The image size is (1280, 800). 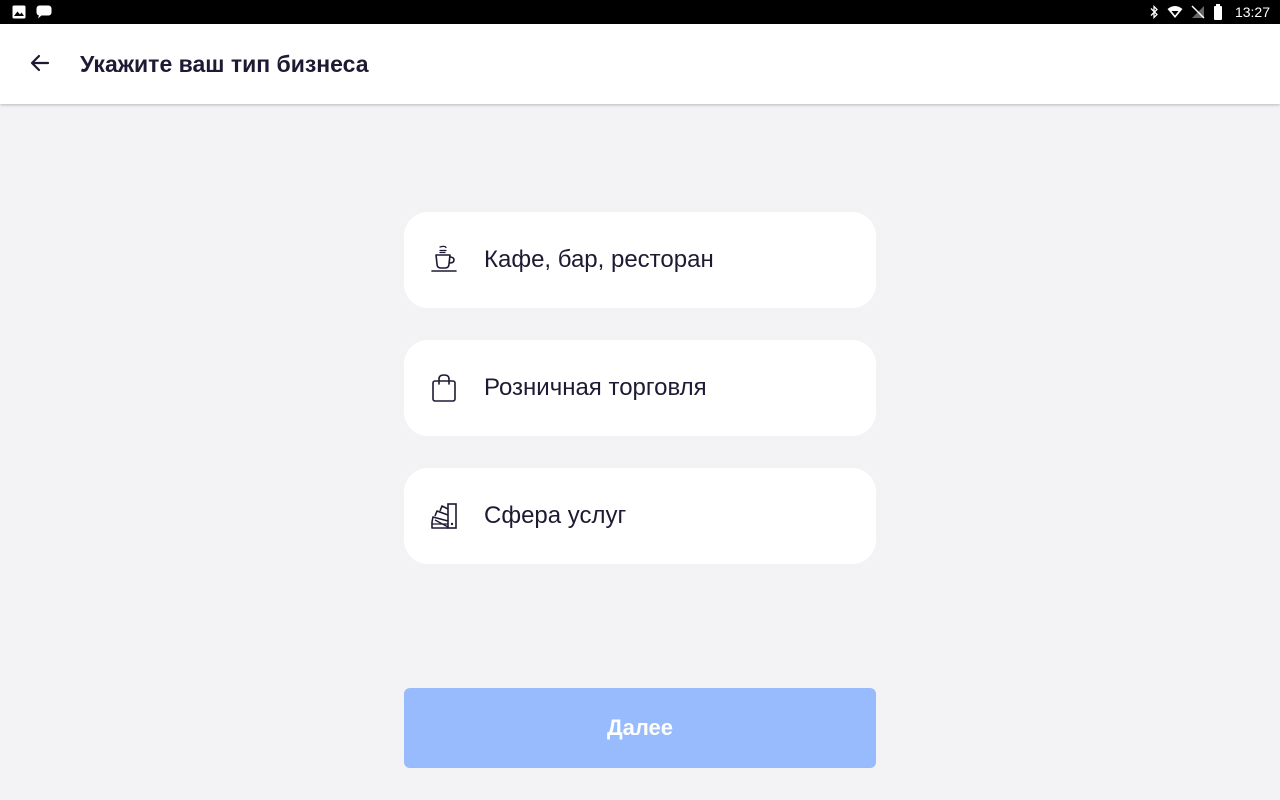 I want to click on option-retail: Розничная торговля, so click(x=640, y=388).